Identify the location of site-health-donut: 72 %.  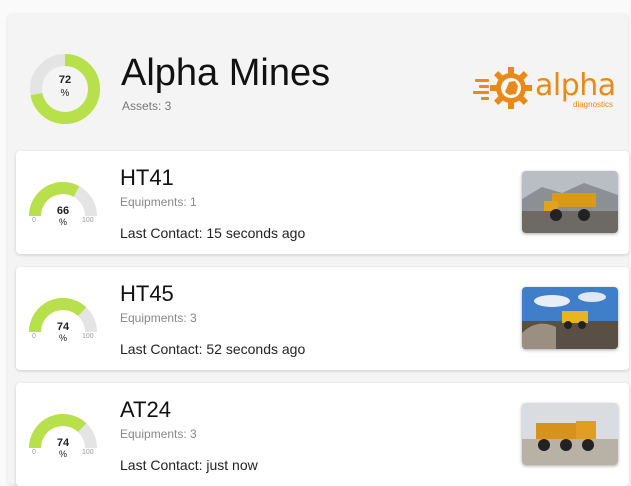
(65, 89).